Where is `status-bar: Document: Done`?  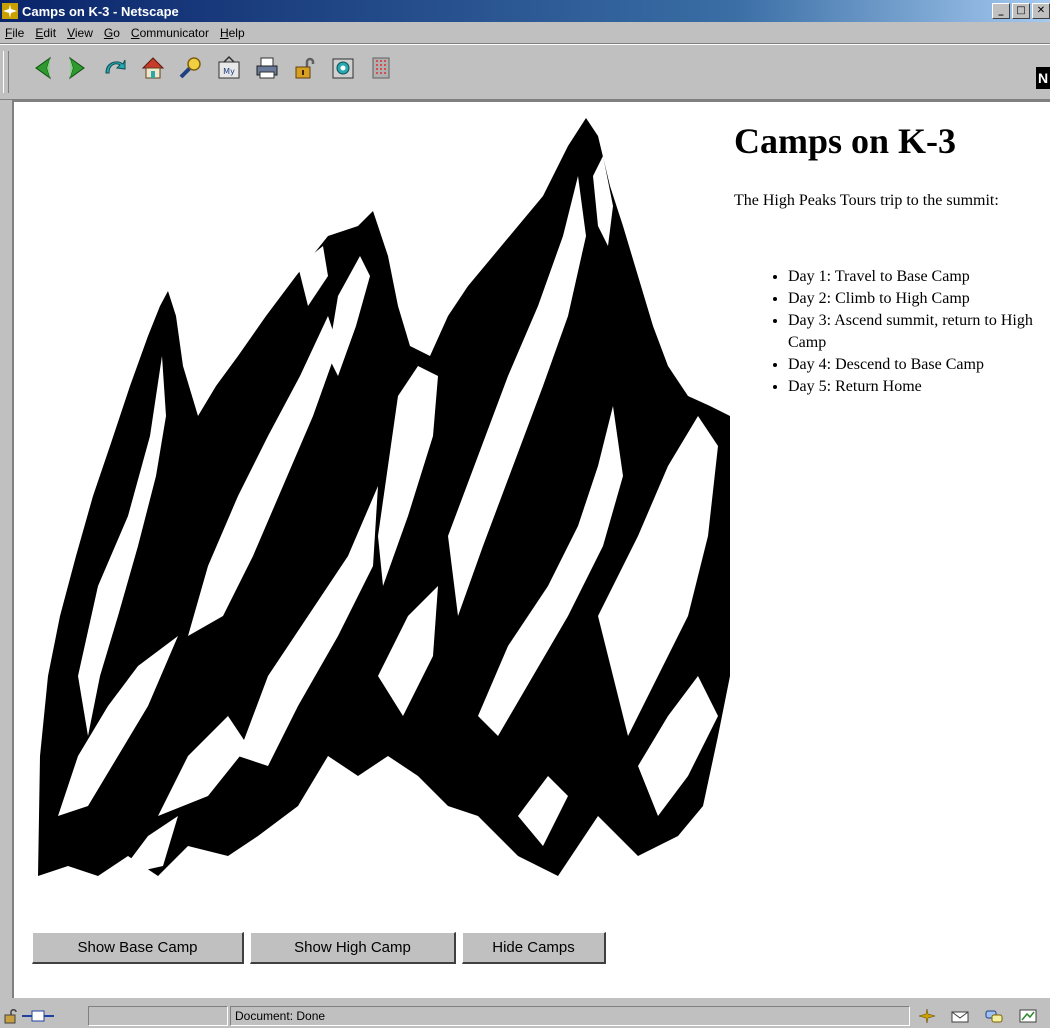 status-bar: Document: Done is located at coordinates (525, 1016).